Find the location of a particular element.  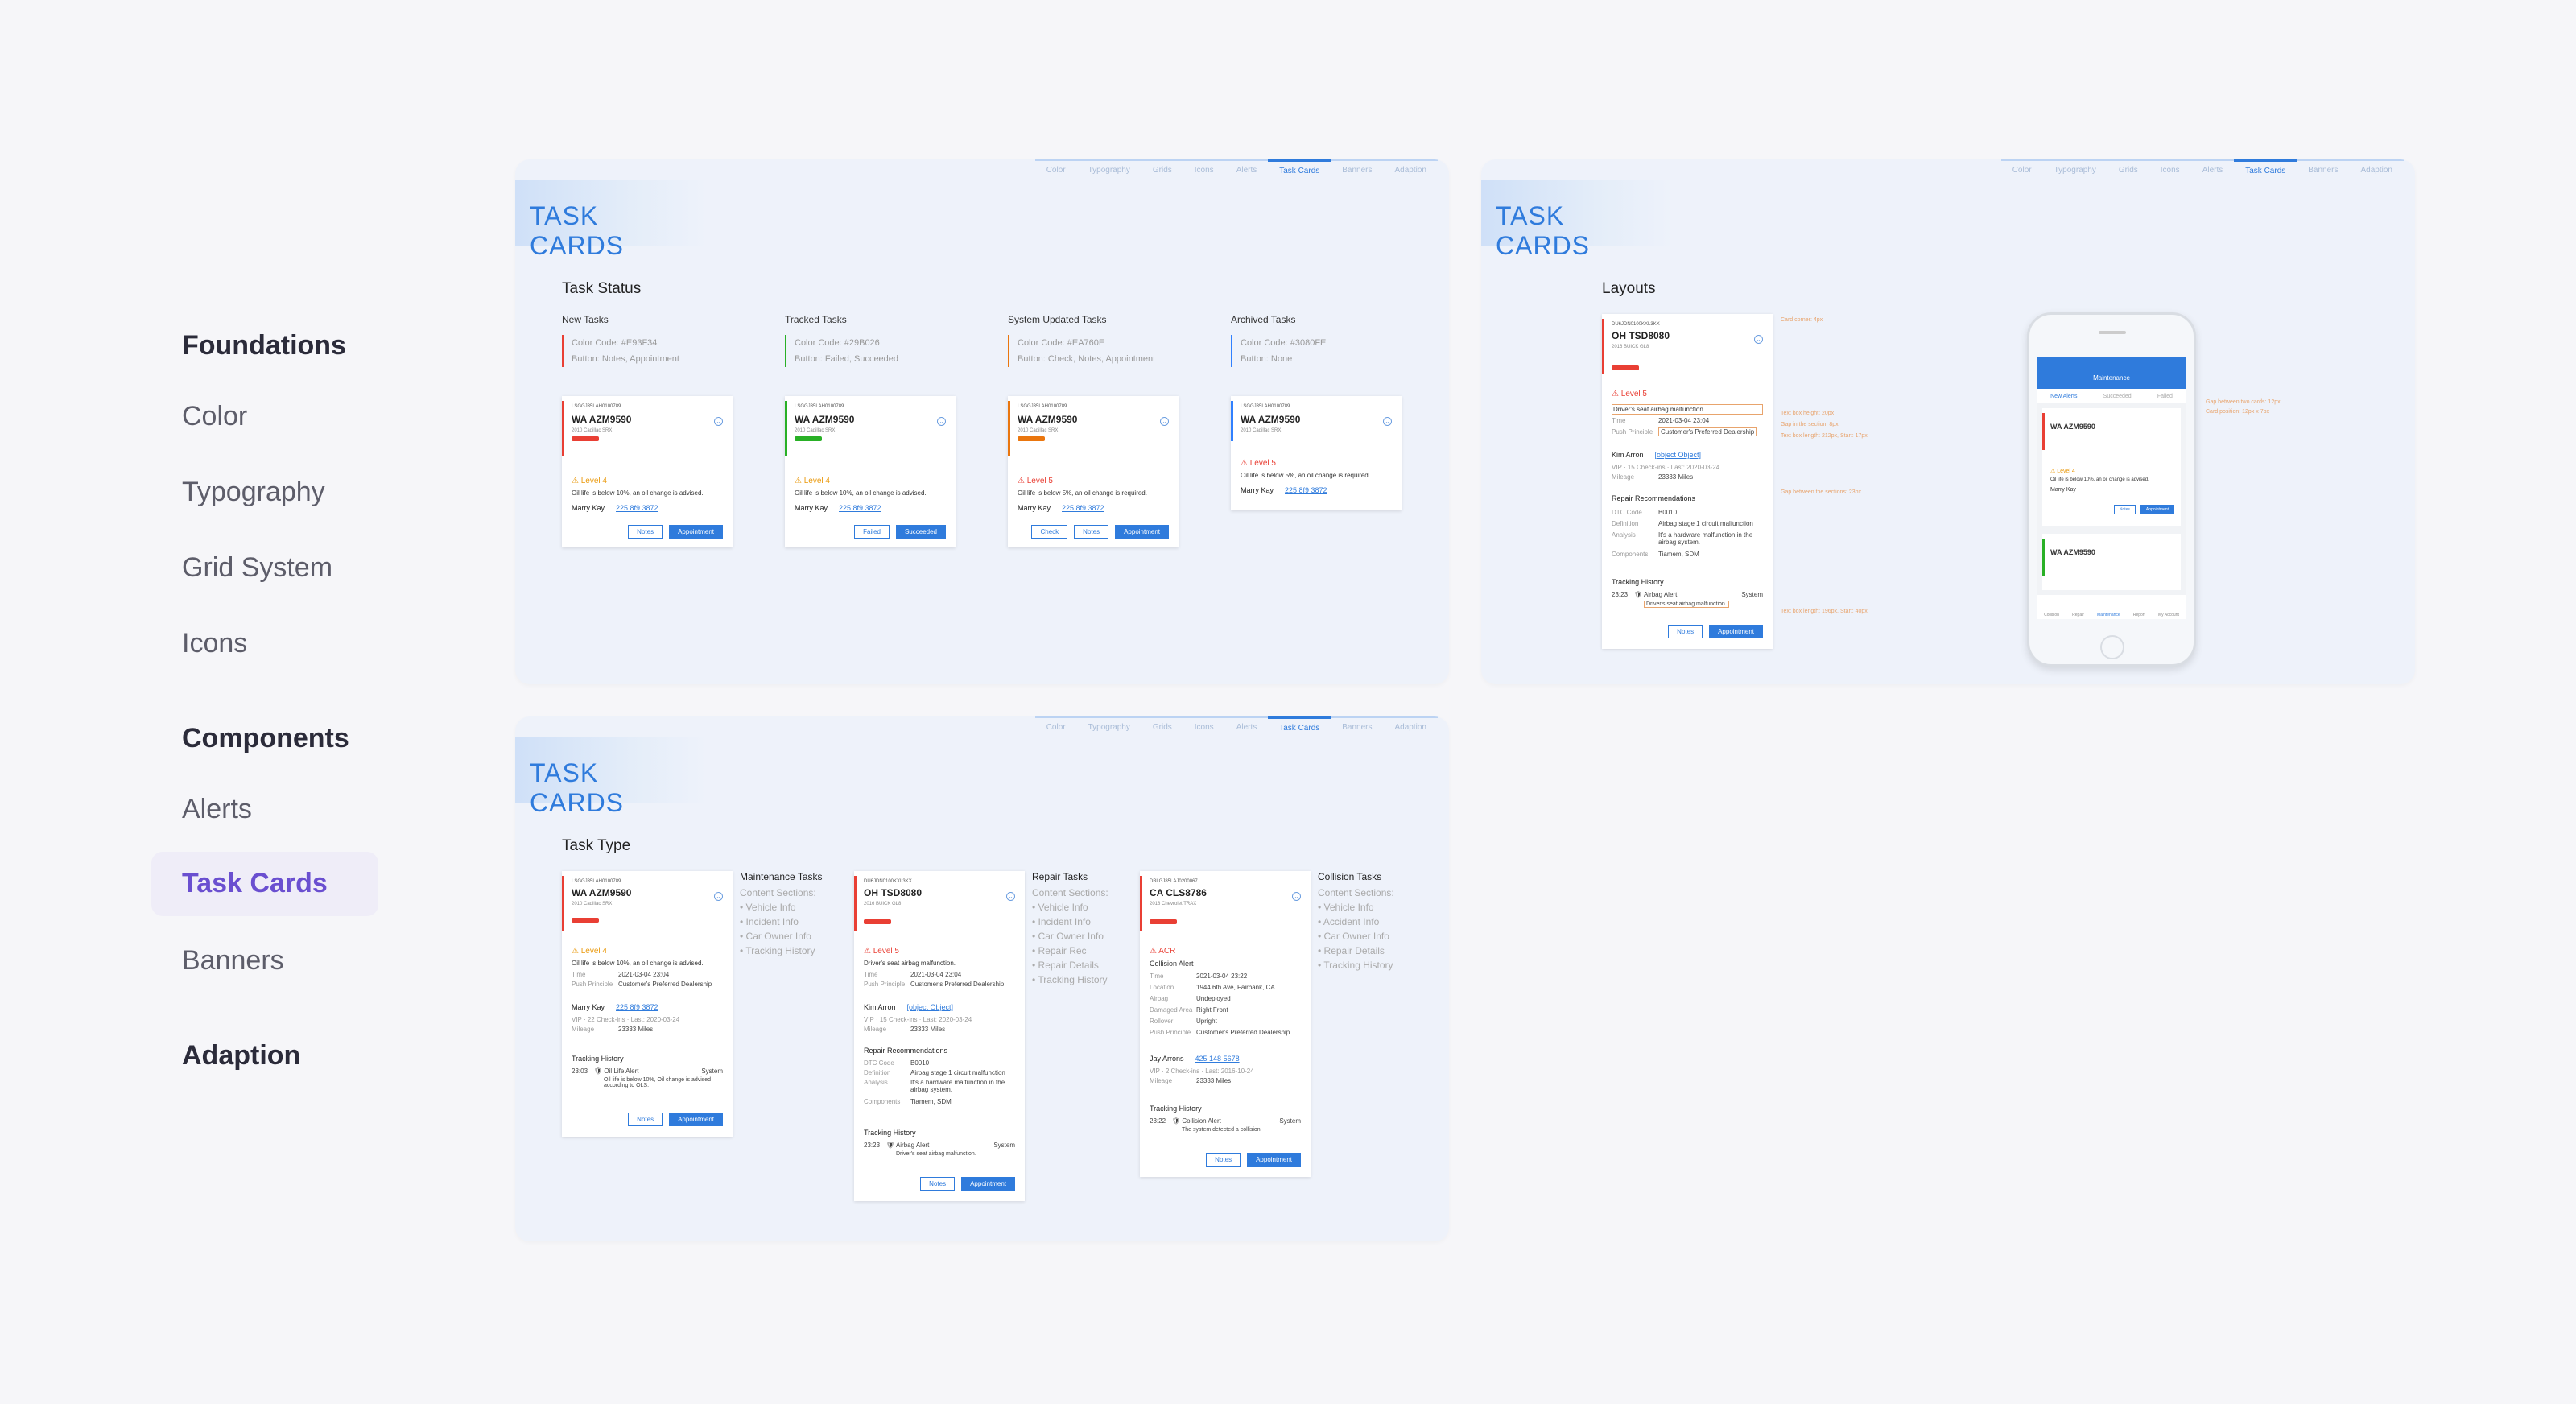

row-label: Airbag is located at coordinates (1159, 999).